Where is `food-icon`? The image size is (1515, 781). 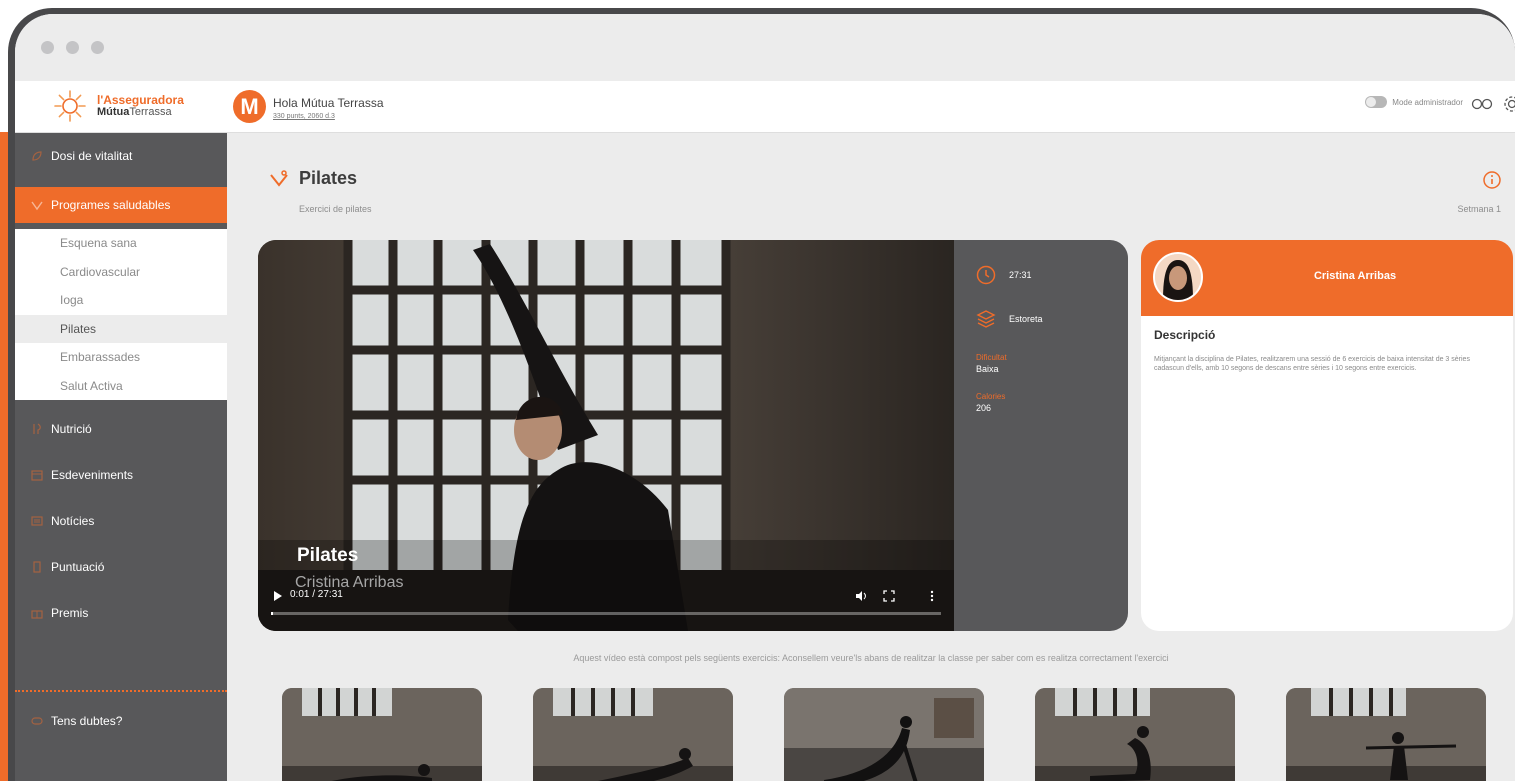
food-icon is located at coordinates (37, 428).